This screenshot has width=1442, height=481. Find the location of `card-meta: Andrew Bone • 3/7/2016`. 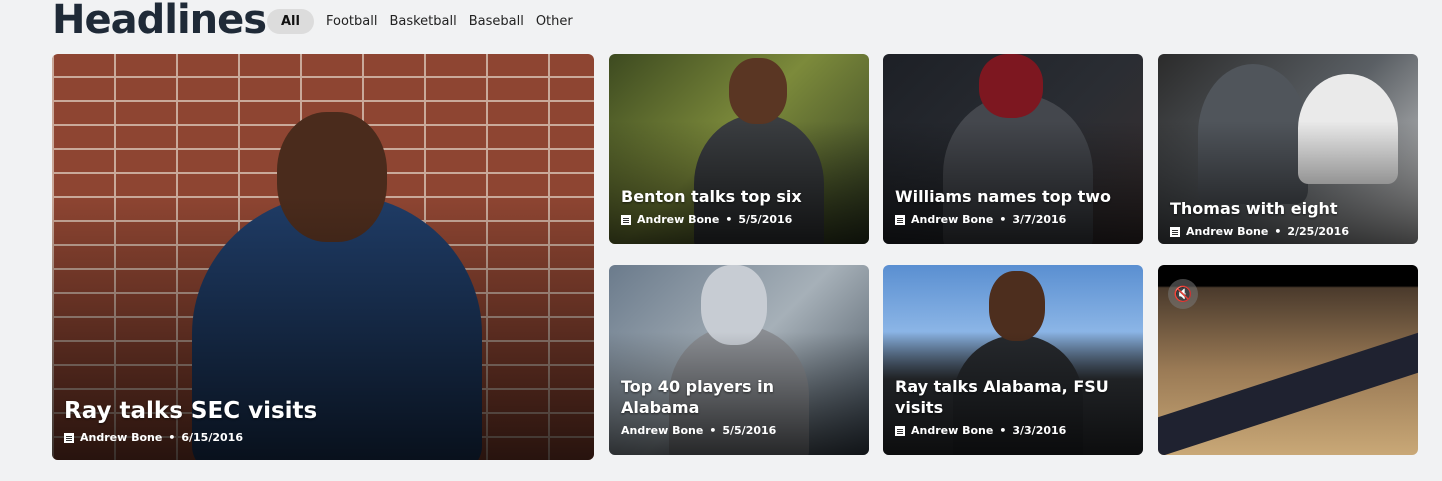

card-meta: Andrew Bone • 3/7/2016 is located at coordinates (1013, 219).